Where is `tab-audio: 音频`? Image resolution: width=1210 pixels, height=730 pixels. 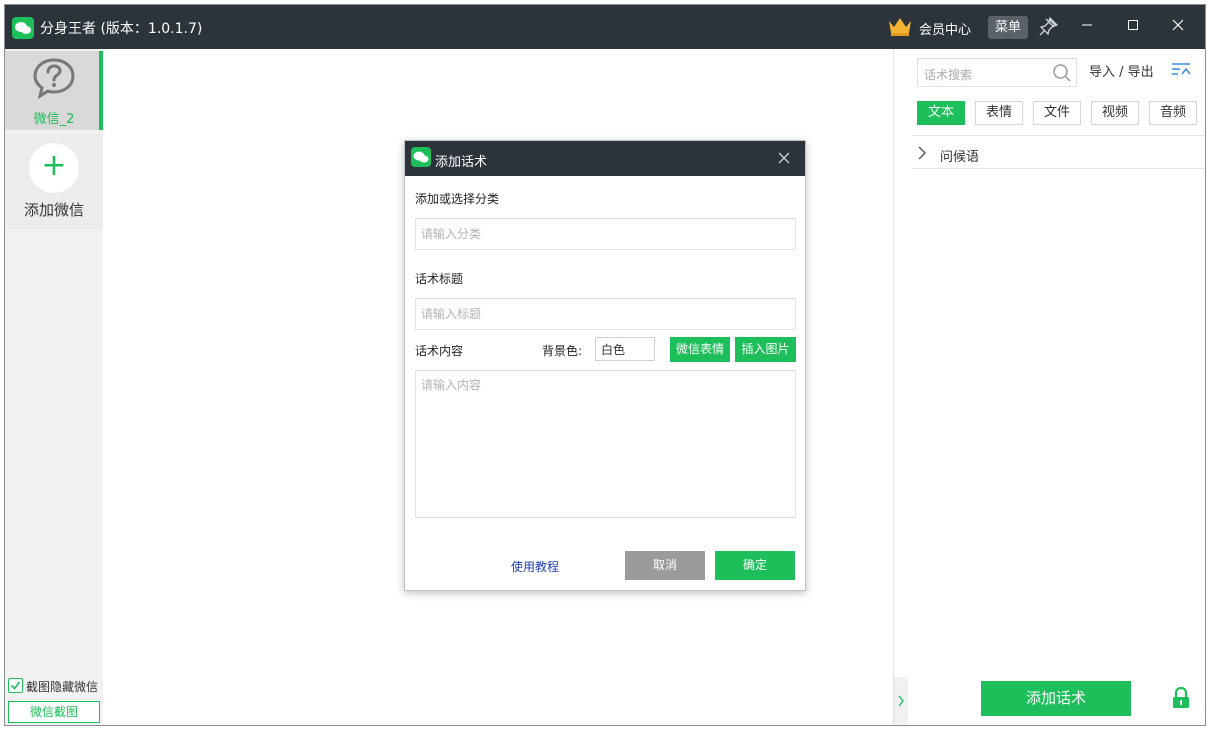
tab-audio: 音频 is located at coordinates (1173, 113).